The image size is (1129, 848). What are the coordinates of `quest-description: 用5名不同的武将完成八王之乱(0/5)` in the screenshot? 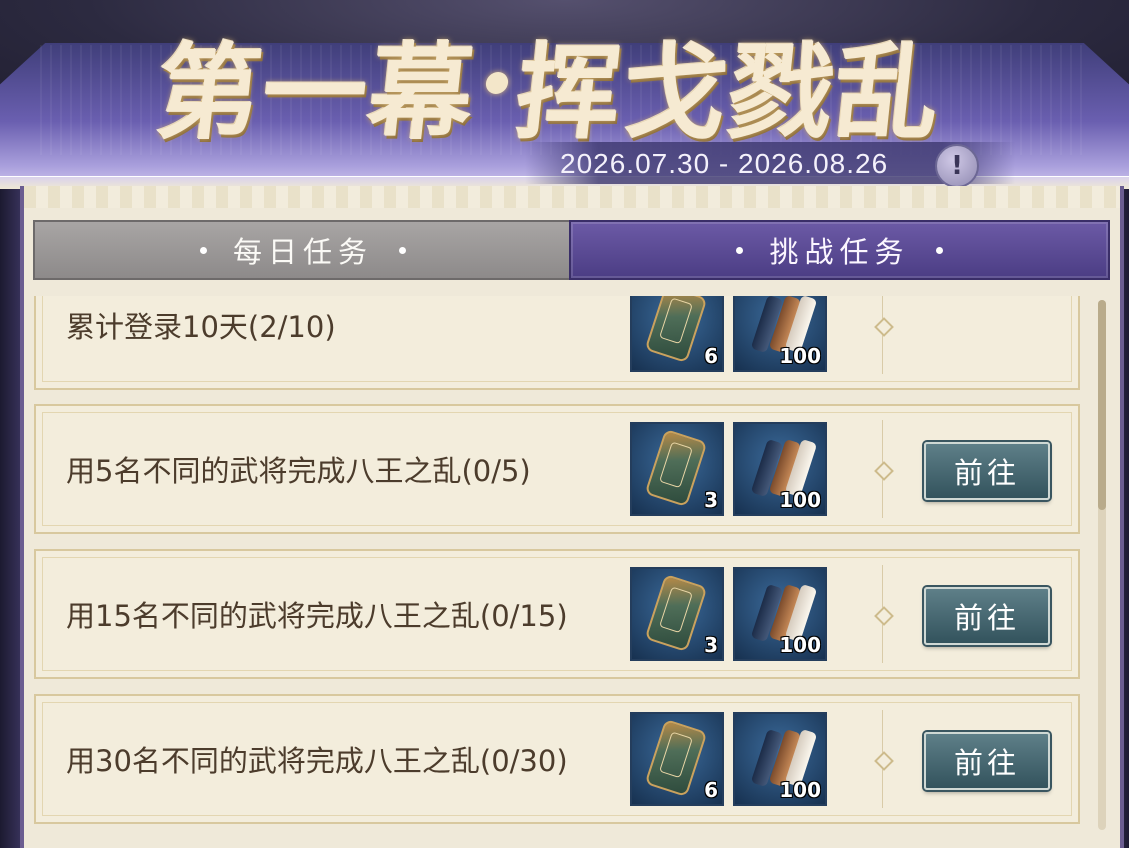 It's located at (298, 471).